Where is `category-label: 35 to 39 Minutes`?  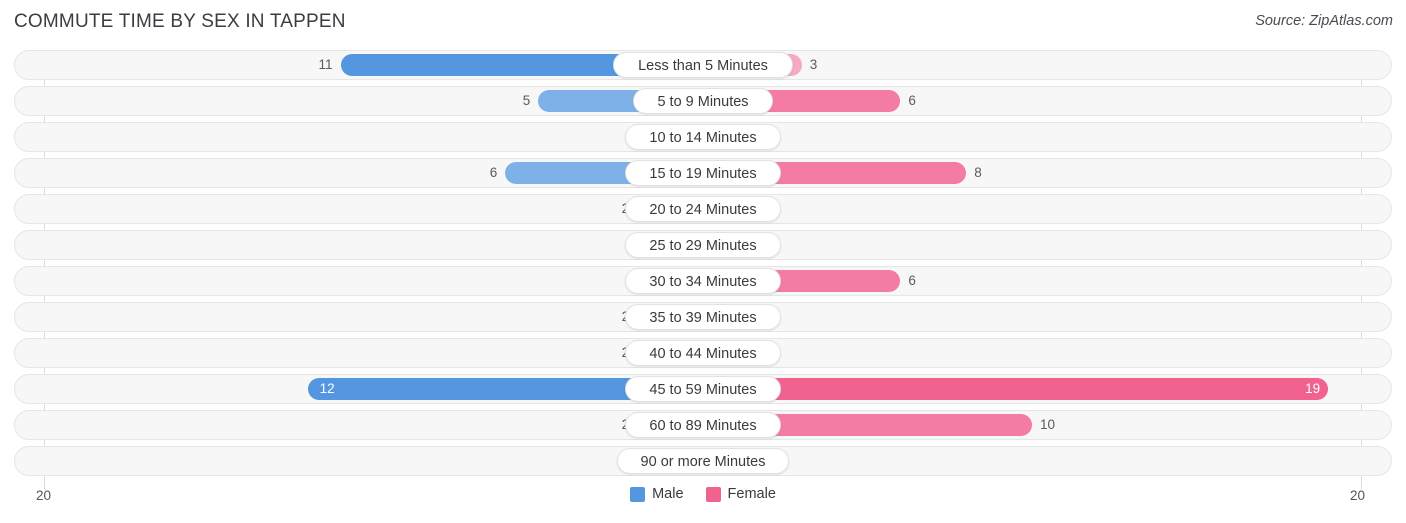
category-label: 35 to 39 Minutes is located at coordinates (703, 317).